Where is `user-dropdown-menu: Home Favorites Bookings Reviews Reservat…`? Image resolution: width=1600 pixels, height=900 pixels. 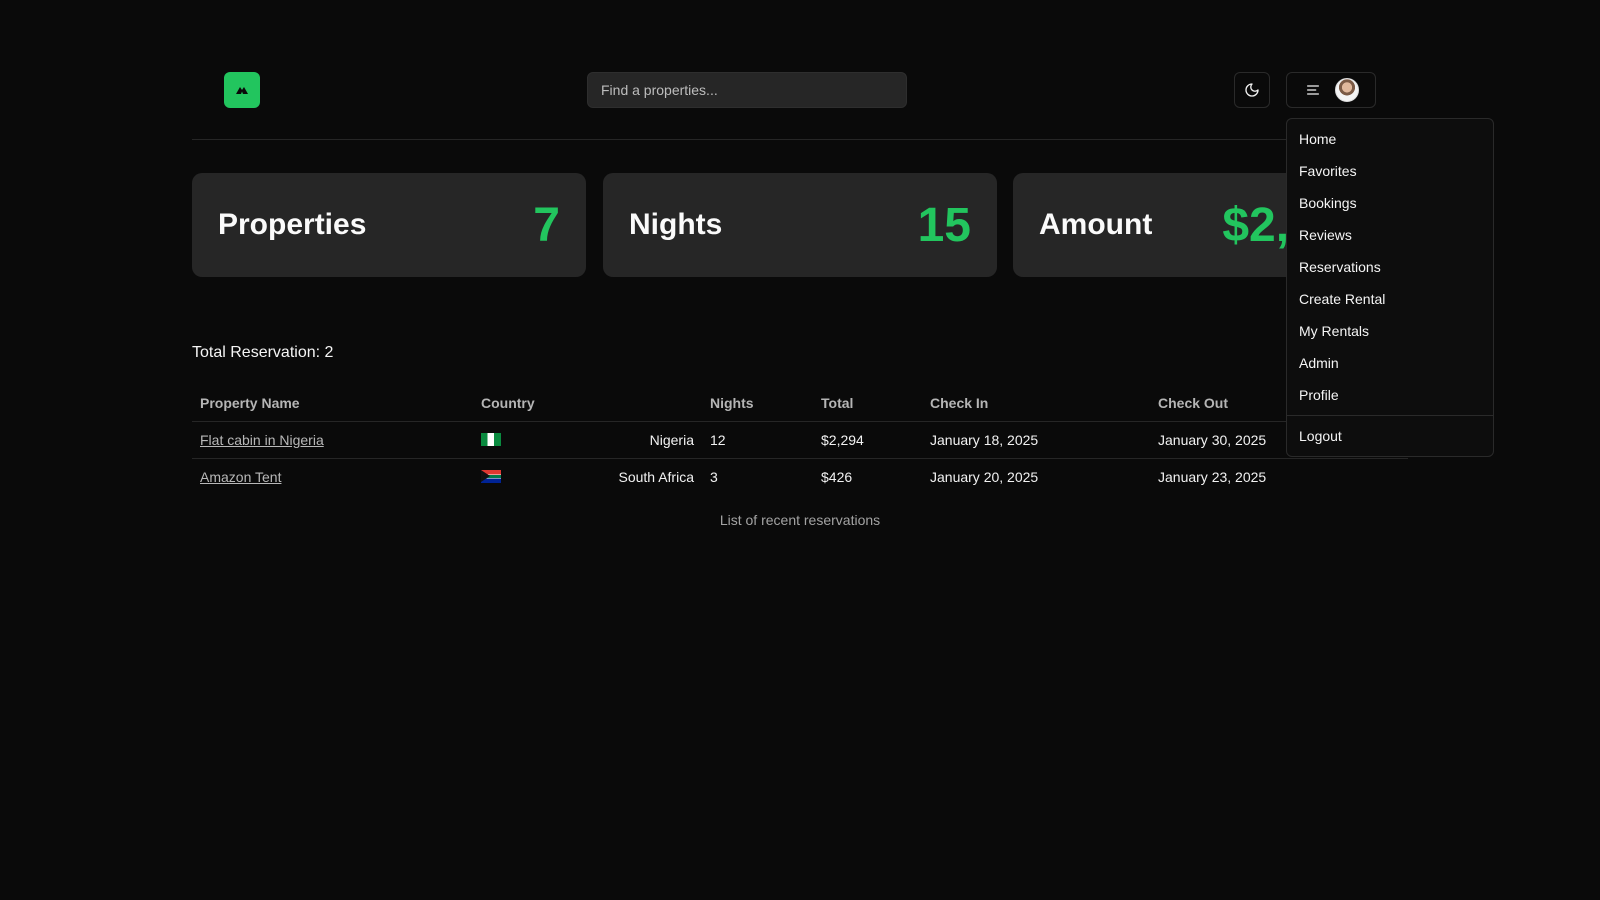
user-dropdown-menu: Home Favorites Bookings Reviews Reservat… is located at coordinates (1390, 287).